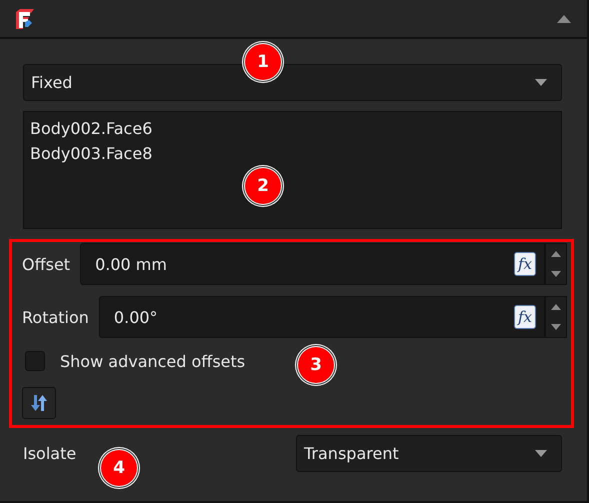 The image size is (589, 503). I want to click on swap-arrows-icon, so click(39, 403).